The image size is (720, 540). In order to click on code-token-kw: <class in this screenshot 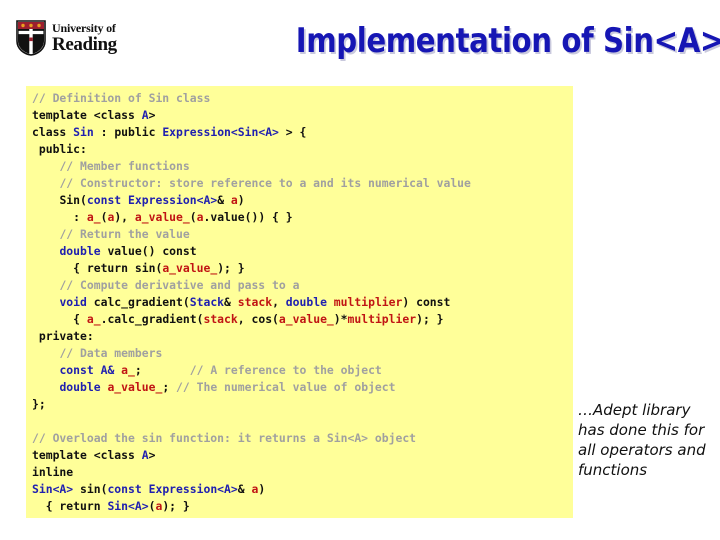, I will do `click(117, 115)`.